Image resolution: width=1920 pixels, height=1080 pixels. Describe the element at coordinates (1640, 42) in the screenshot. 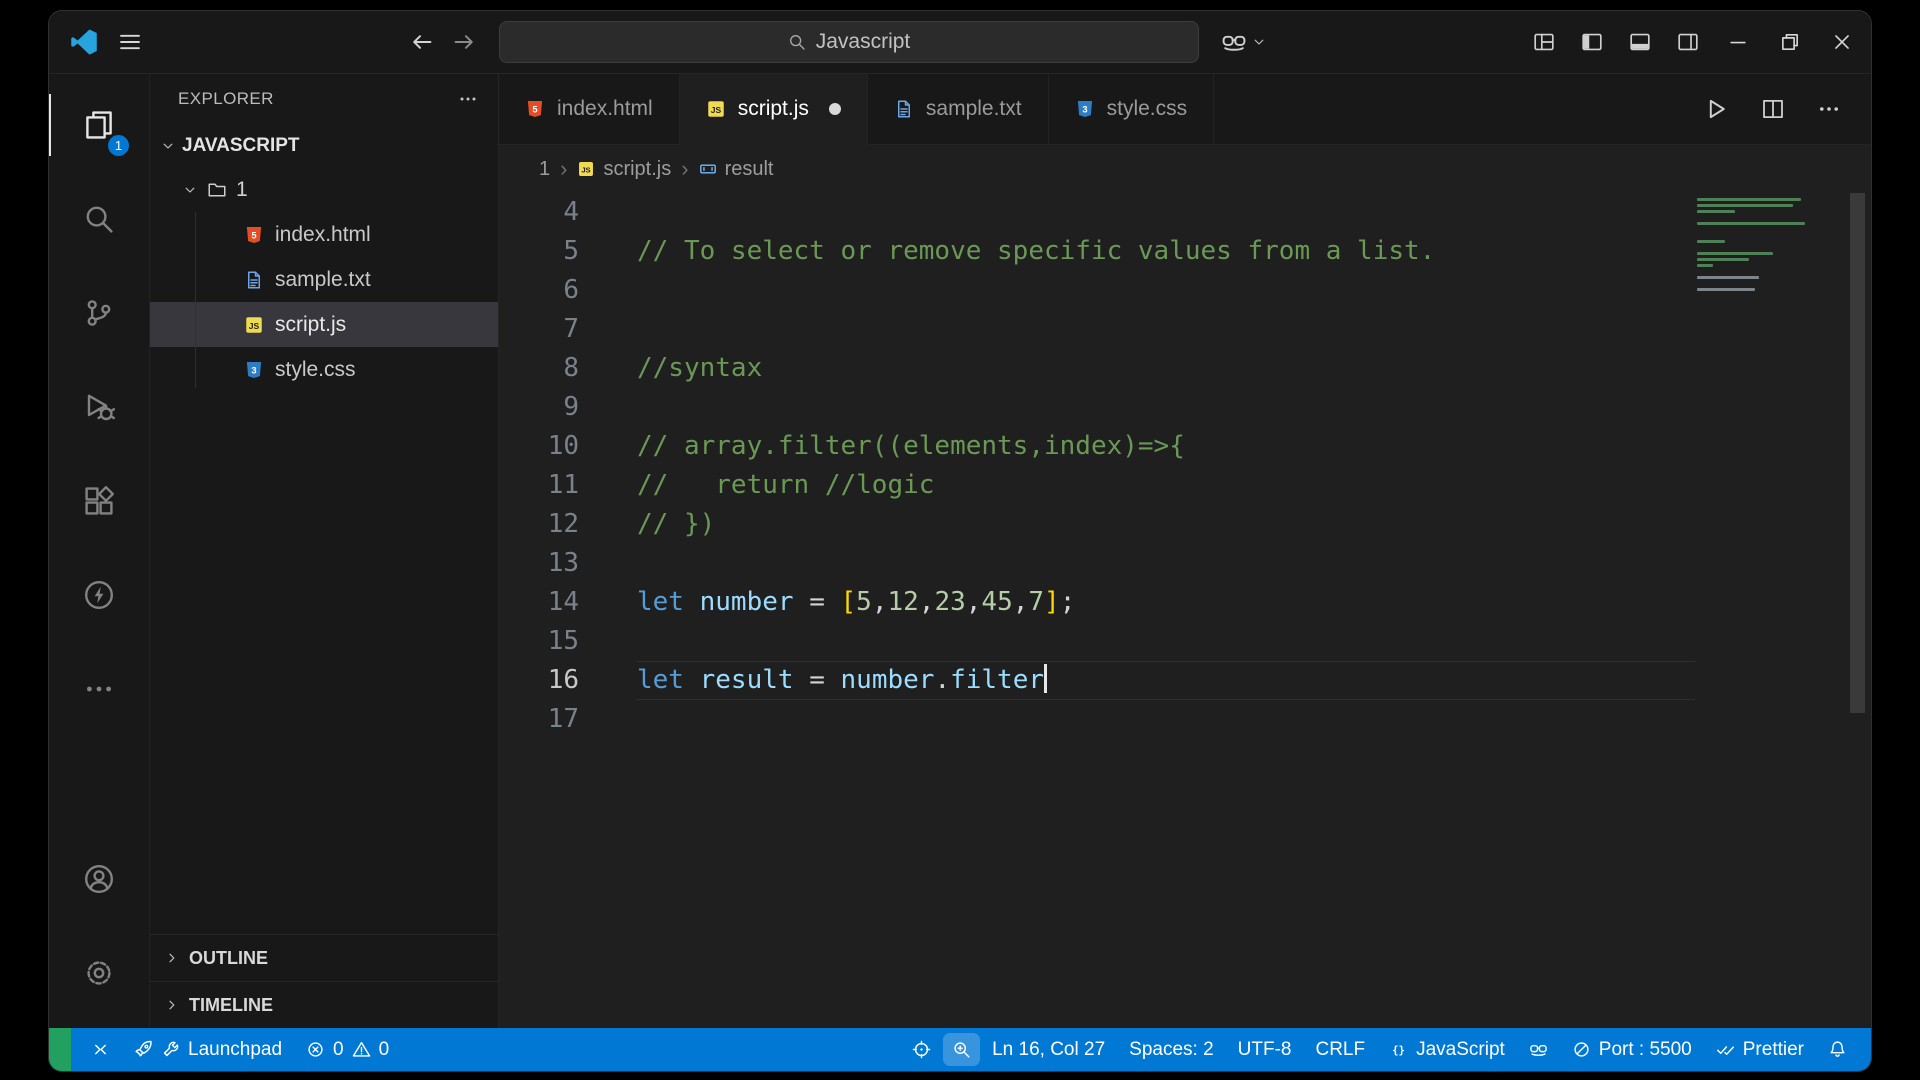

I see `toggle-panel-icon` at that location.